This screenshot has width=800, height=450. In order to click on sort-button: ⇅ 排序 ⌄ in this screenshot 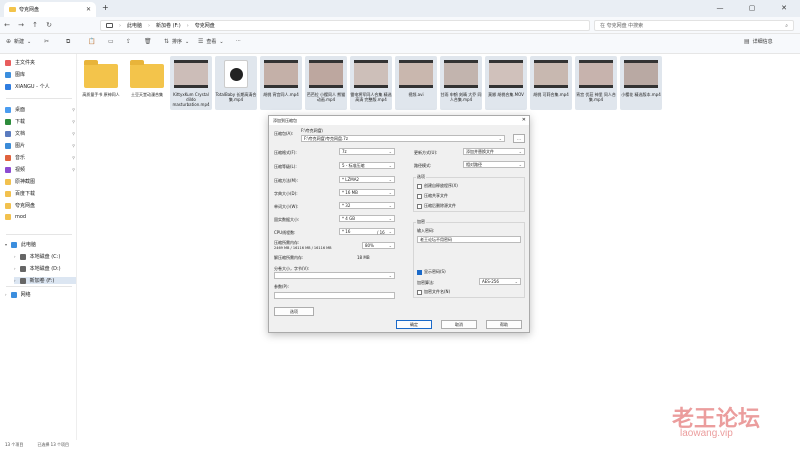, I will do `click(176, 41)`.